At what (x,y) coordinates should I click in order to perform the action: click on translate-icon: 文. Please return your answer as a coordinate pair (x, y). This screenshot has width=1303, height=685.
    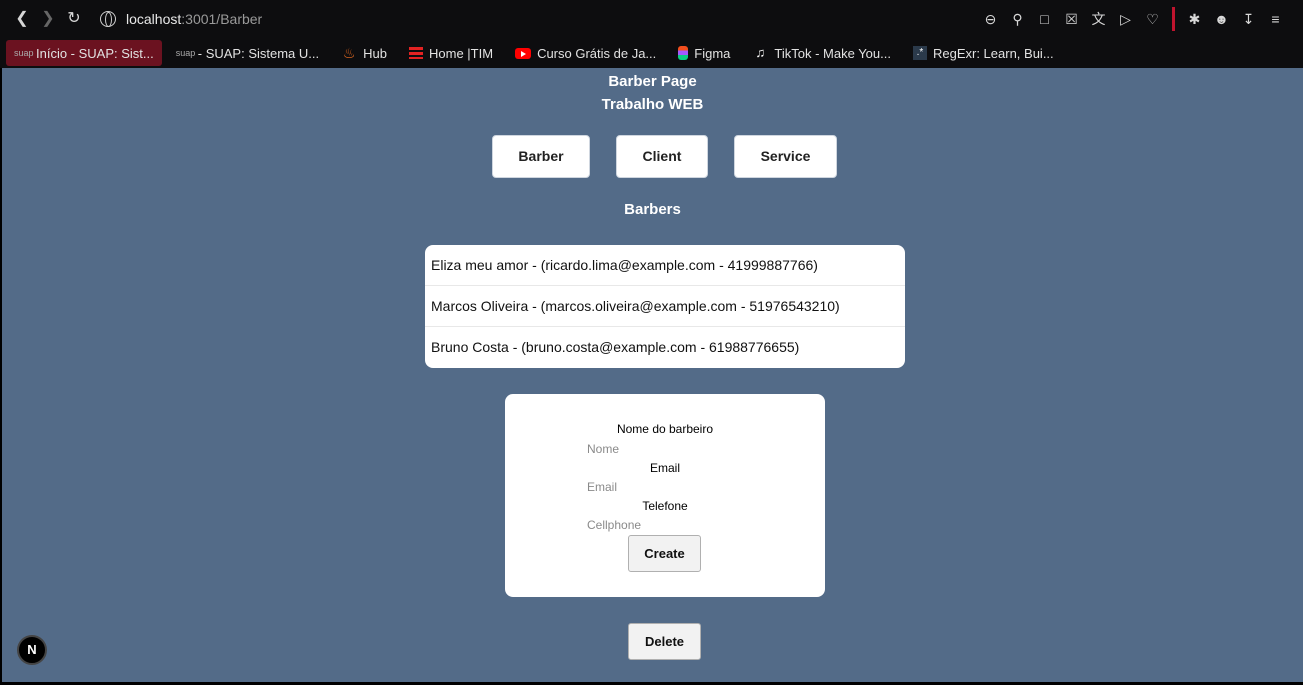
    Looking at the image, I should click on (1098, 19).